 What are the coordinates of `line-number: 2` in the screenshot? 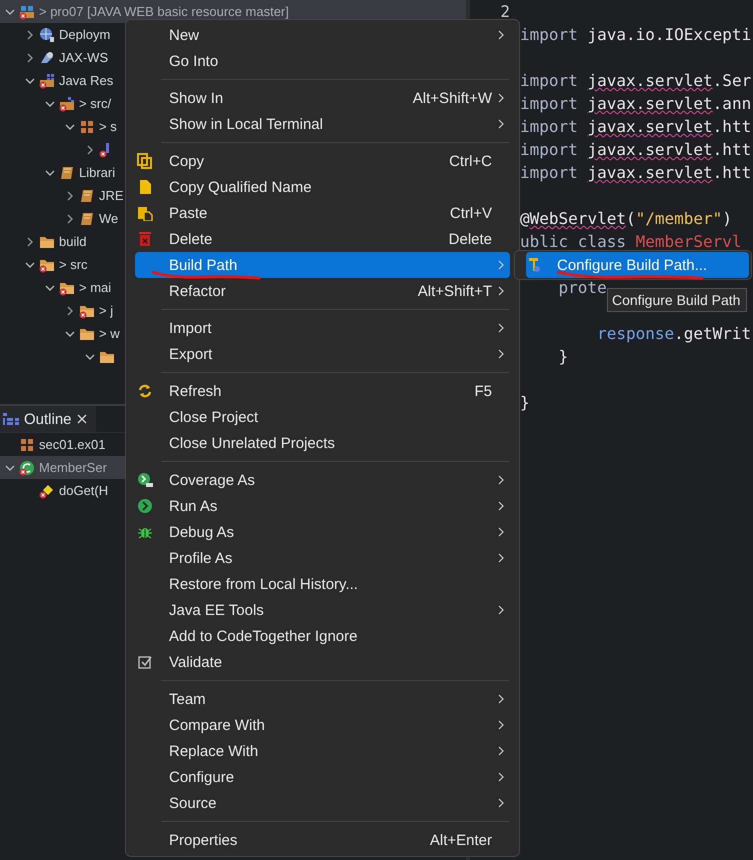 It's located at (505, 12).